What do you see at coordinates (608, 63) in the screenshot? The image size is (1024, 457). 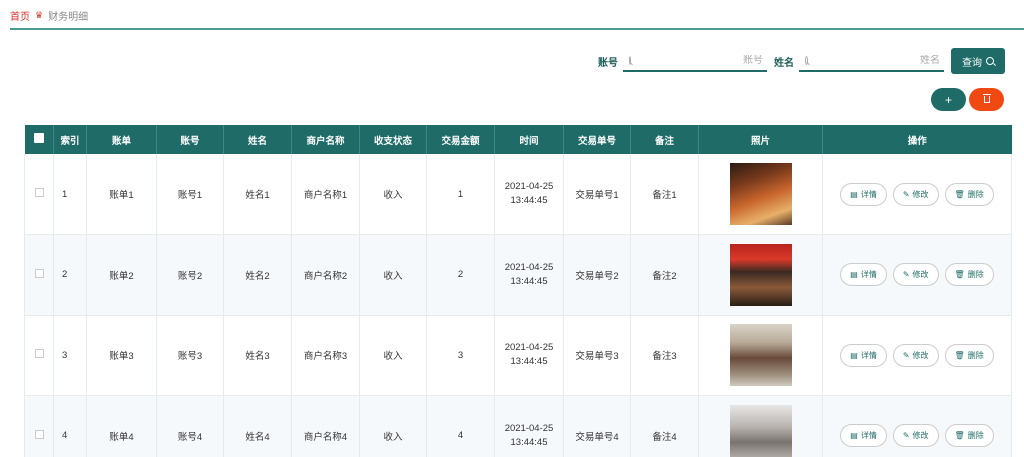 I see `account-label: 账号` at bounding box center [608, 63].